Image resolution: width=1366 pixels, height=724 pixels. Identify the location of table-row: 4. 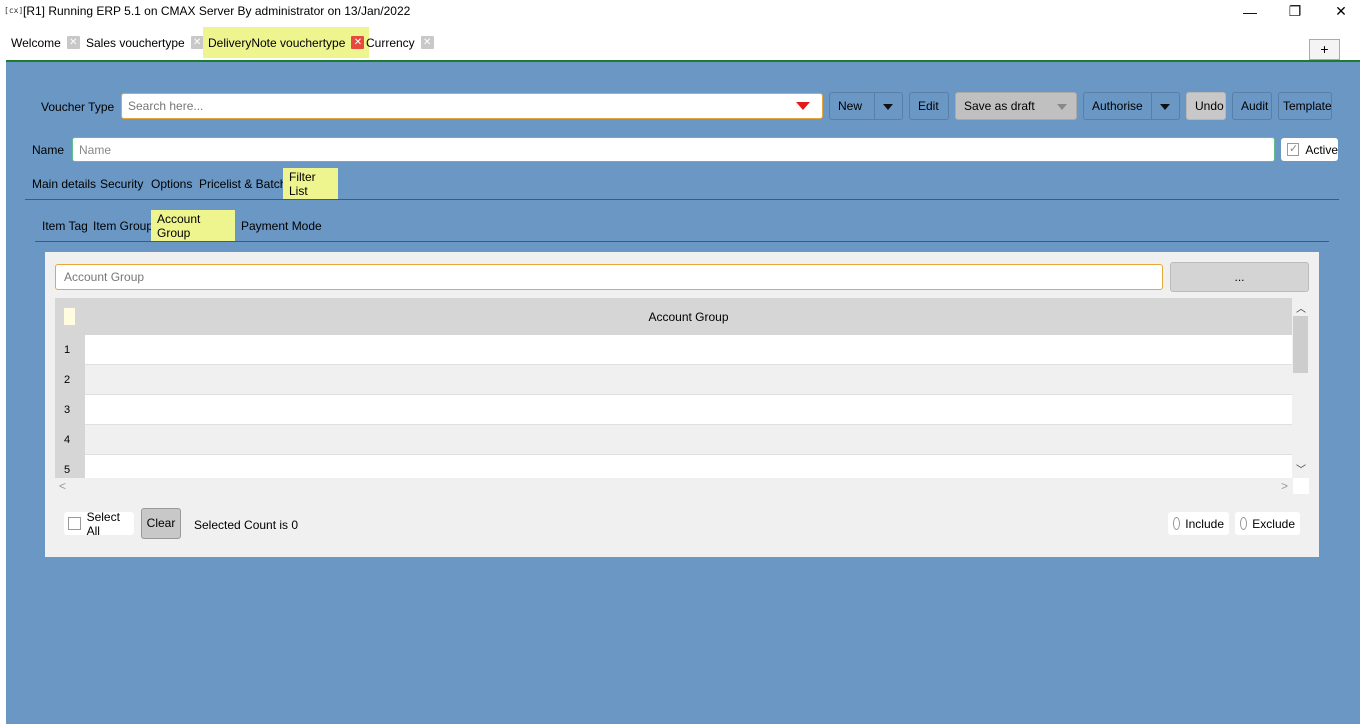
(673, 440).